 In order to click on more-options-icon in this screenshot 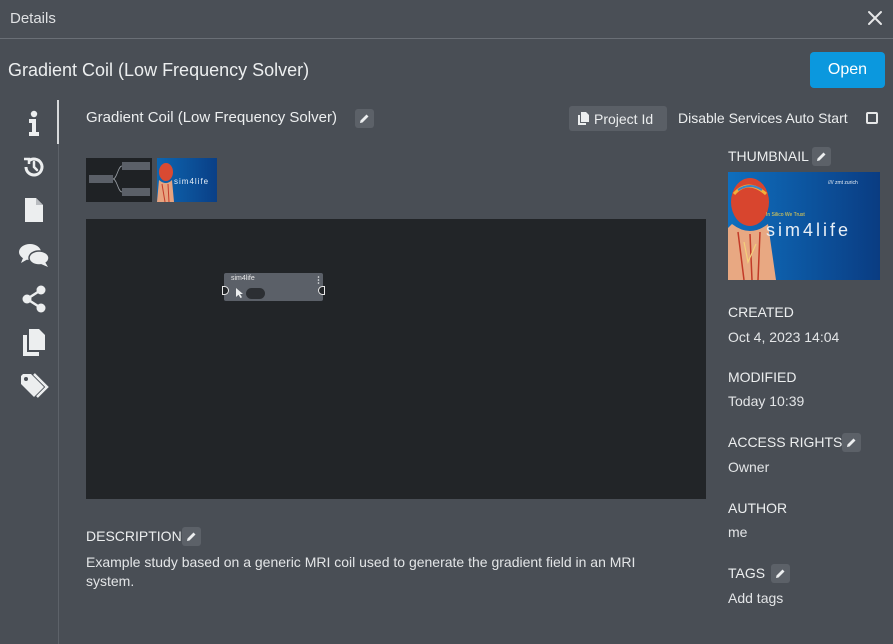, I will do `click(318, 280)`.